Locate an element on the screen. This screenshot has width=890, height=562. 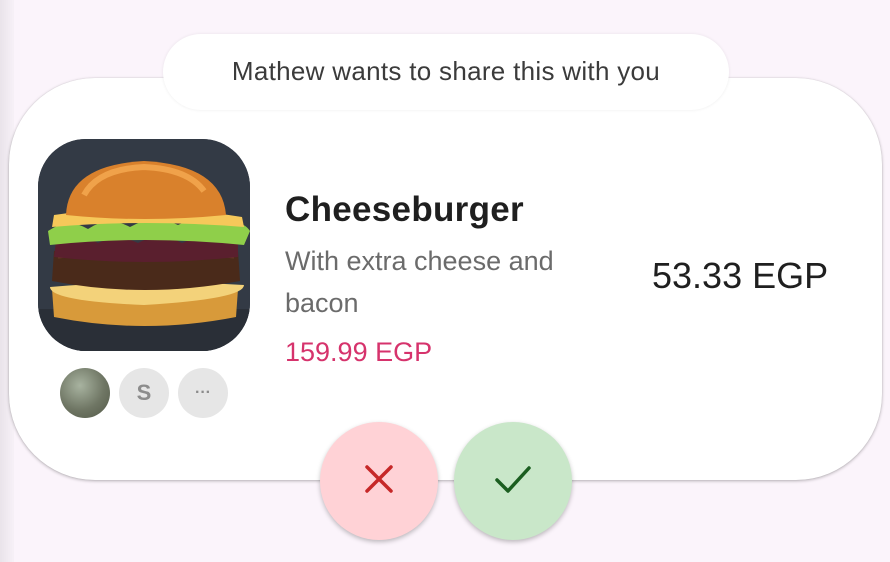
participants-row: S ··· is located at coordinates (144, 393).